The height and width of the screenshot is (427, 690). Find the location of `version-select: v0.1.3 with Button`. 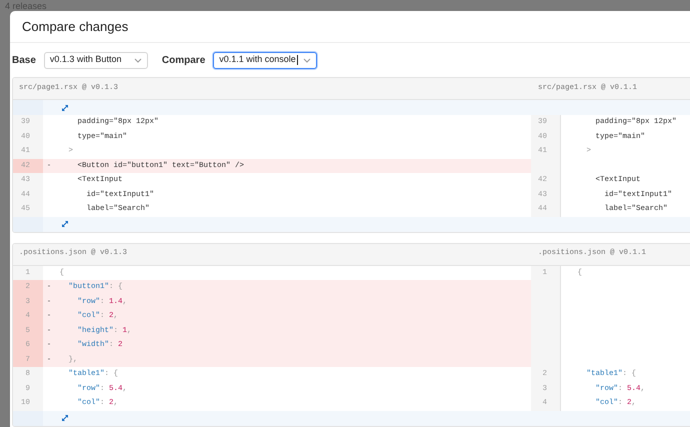

version-select: v0.1.3 with Button is located at coordinates (96, 60).